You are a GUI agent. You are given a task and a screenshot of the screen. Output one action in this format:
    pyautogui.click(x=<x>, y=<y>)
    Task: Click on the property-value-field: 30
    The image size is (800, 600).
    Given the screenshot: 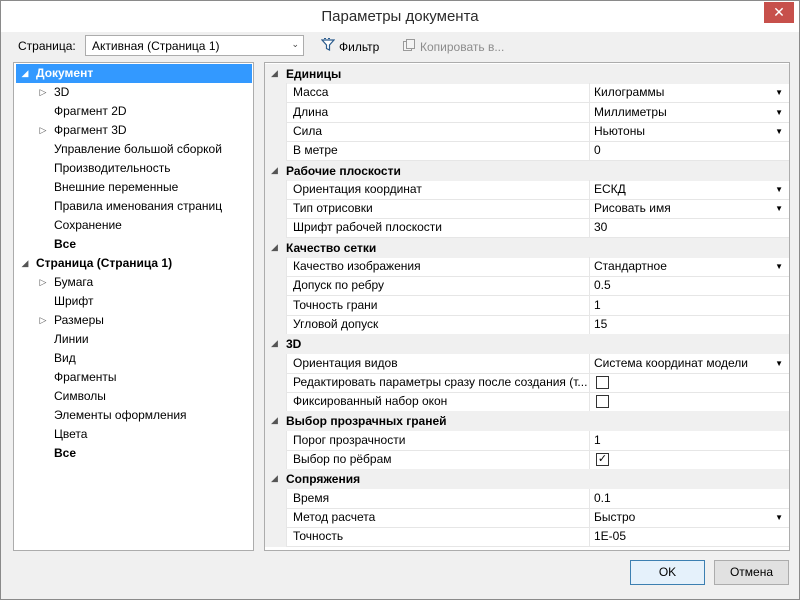 What is the action you would take?
    pyautogui.click(x=689, y=228)
    